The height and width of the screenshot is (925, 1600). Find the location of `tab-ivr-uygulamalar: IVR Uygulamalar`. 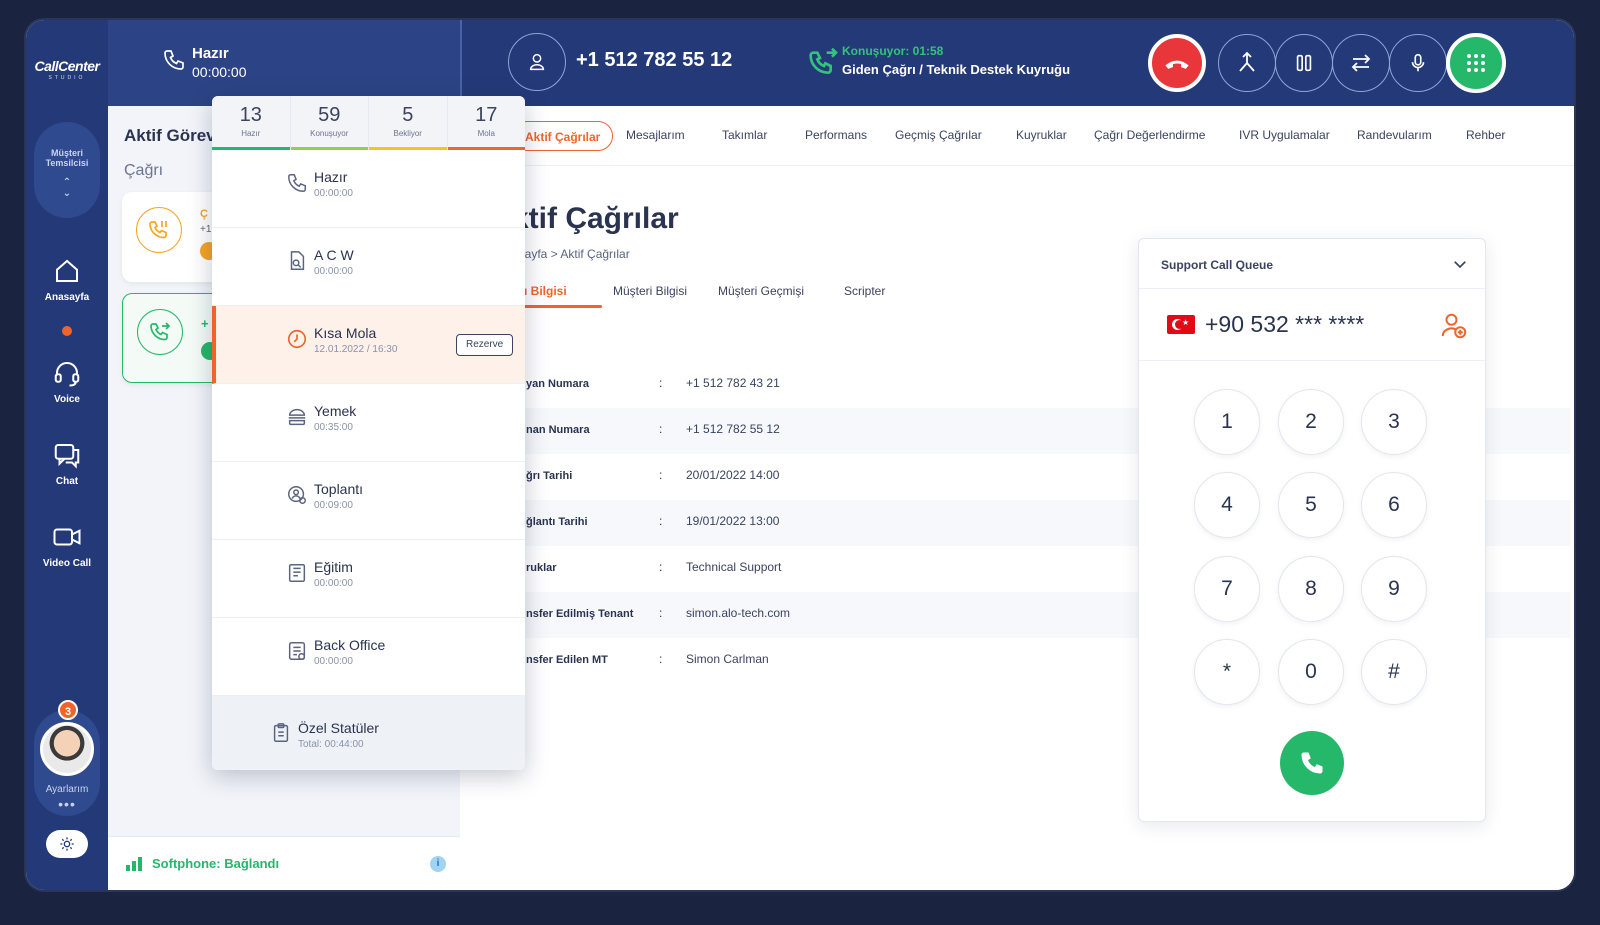

tab-ivr-uygulamalar: IVR Uygulamalar is located at coordinates (1284, 135).